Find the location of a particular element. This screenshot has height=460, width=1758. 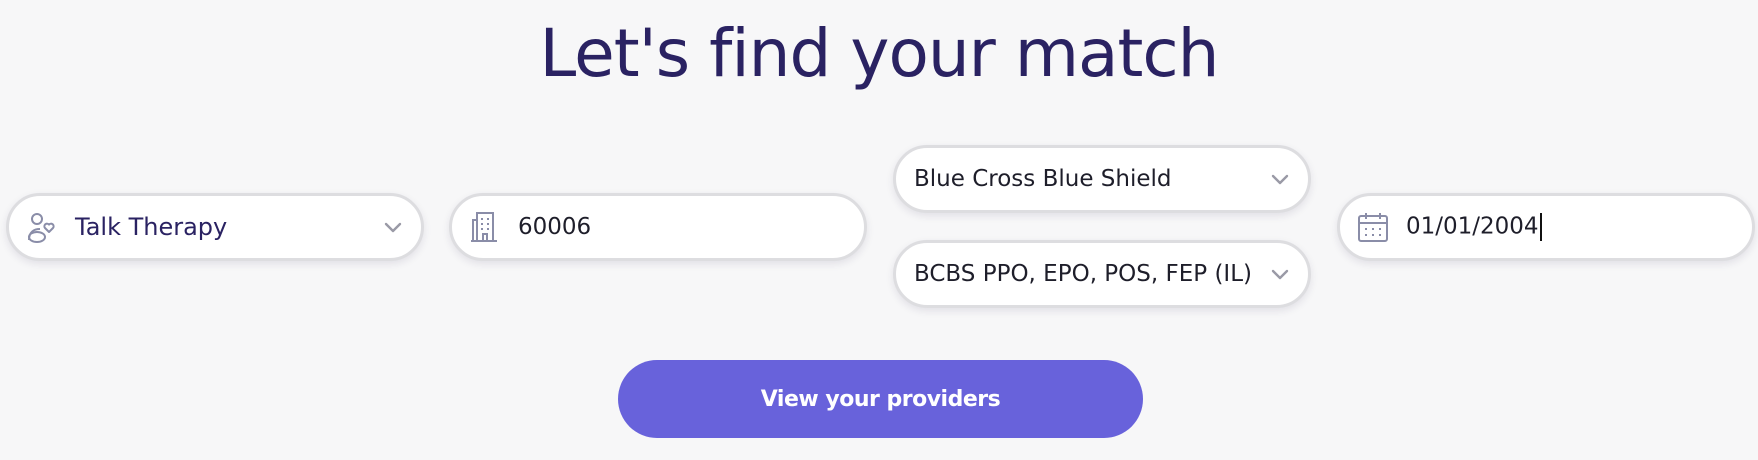

insurance-carrier-value: Blue Cross Blue Shield is located at coordinates (1043, 179).